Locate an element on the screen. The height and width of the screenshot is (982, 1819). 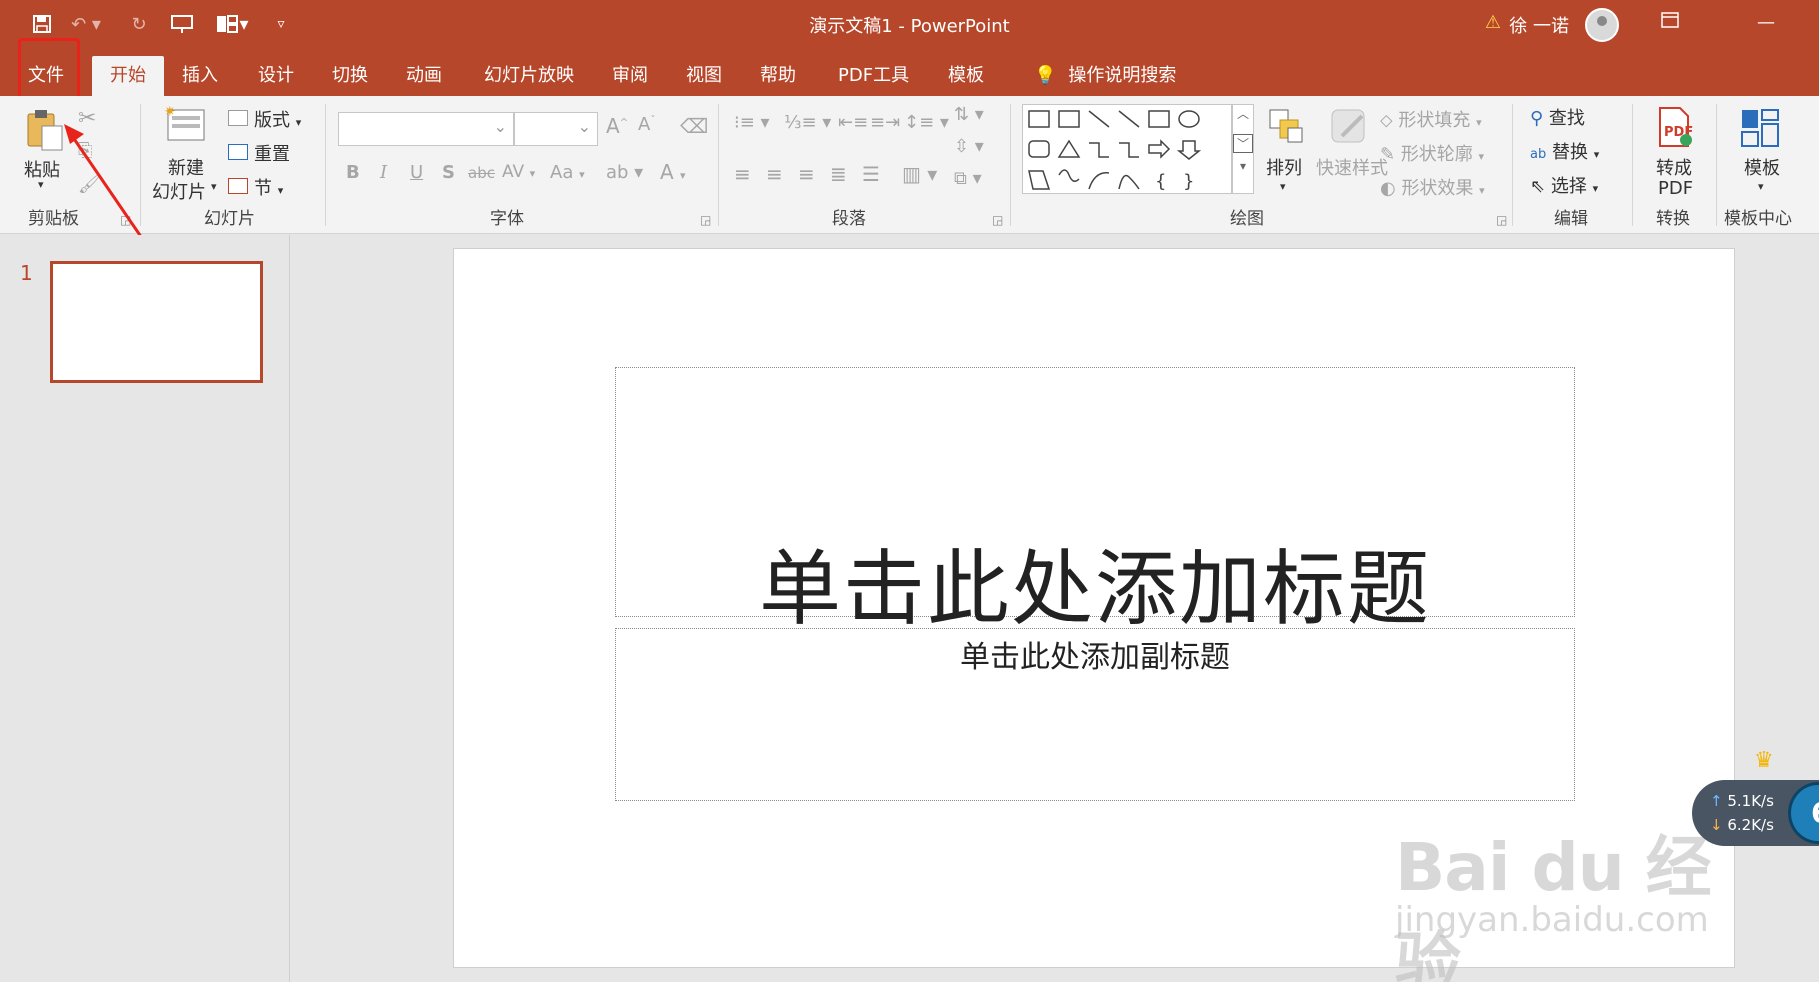
paste-dropdown-icon: ▾ is located at coordinates (41, 184).